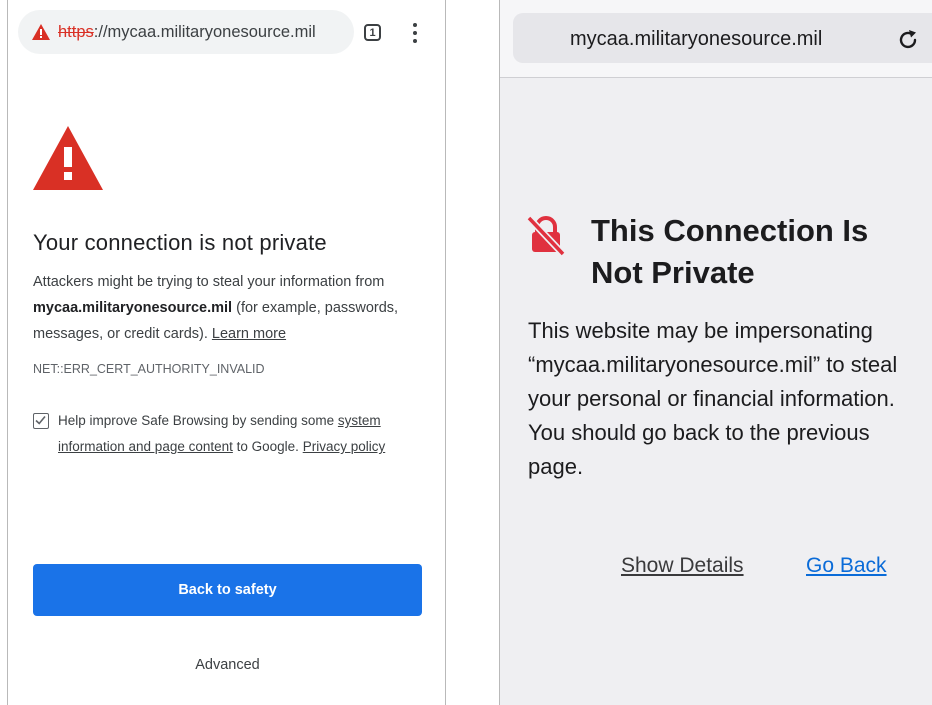 The image size is (932, 705). I want to click on show-details-button: Show Details, so click(682, 566).